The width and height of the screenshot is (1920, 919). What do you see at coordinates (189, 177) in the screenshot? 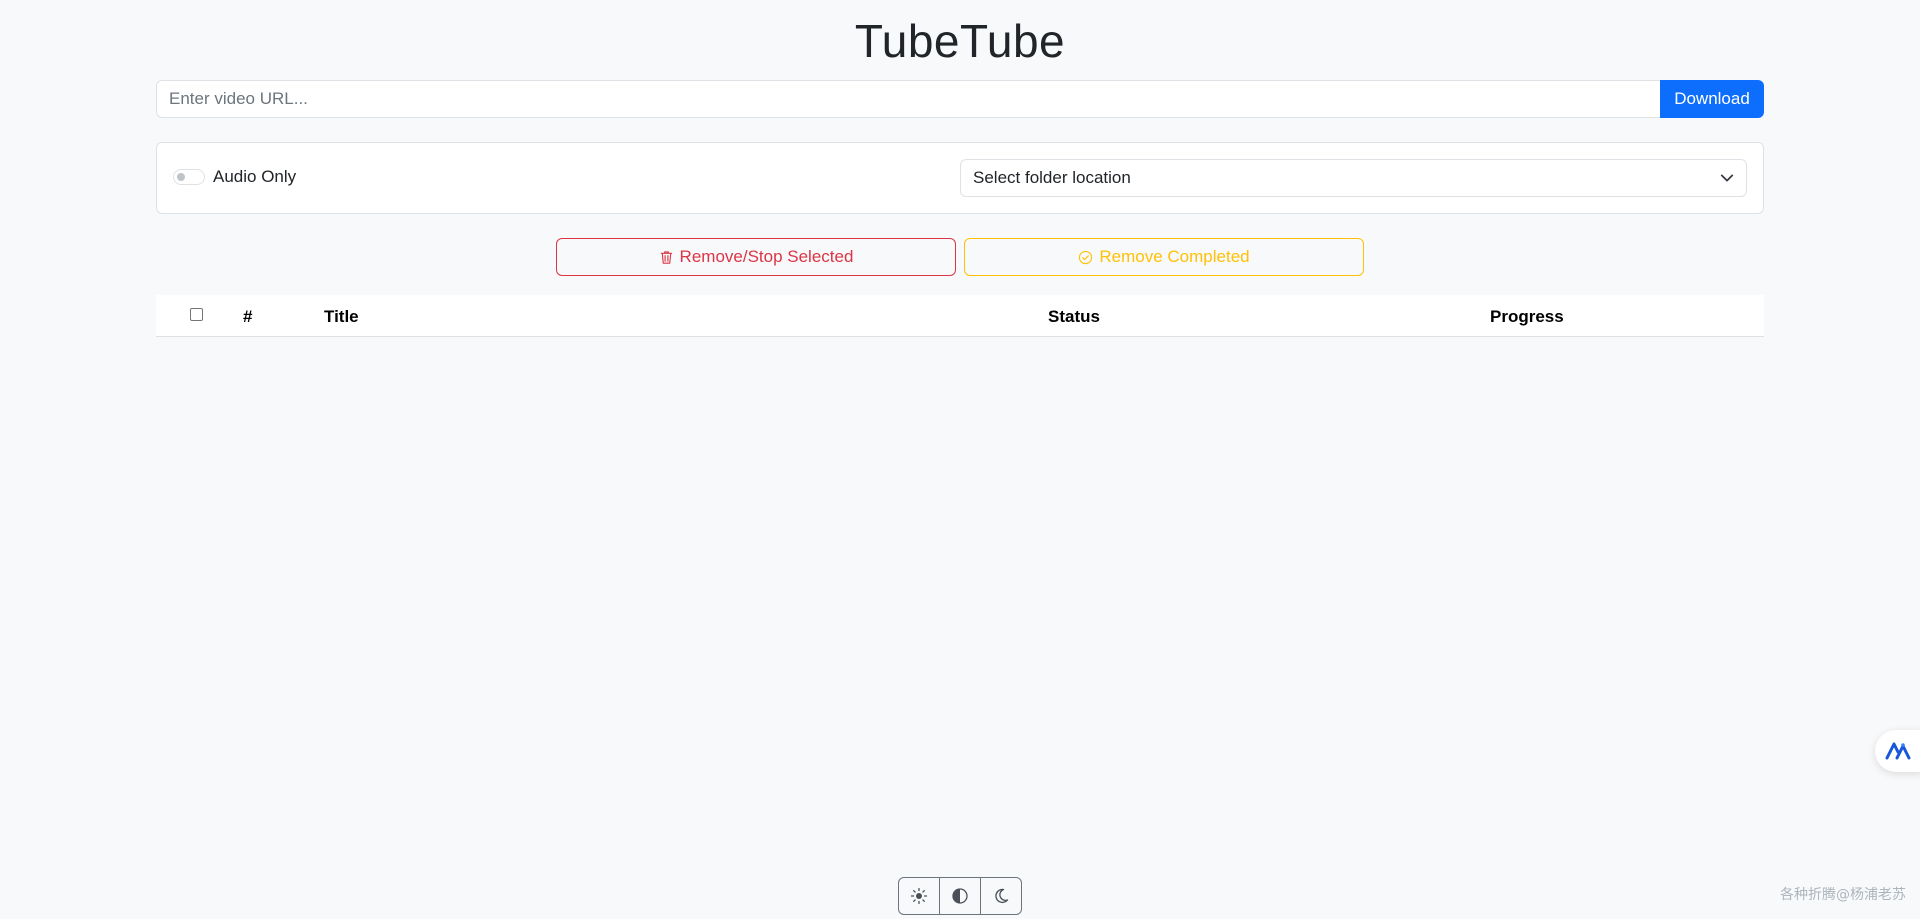
I see `audio-only-toggle` at bounding box center [189, 177].